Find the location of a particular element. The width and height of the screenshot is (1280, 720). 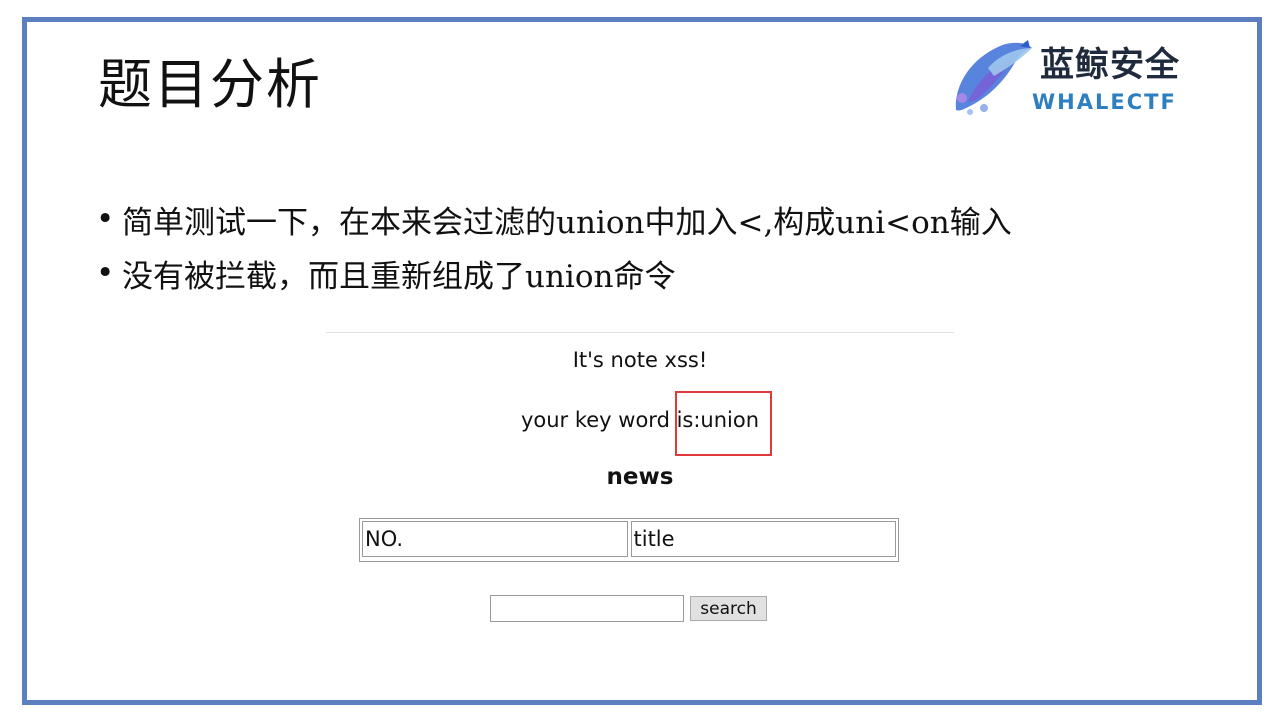

table-header-no: NO. is located at coordinates (495, 539).